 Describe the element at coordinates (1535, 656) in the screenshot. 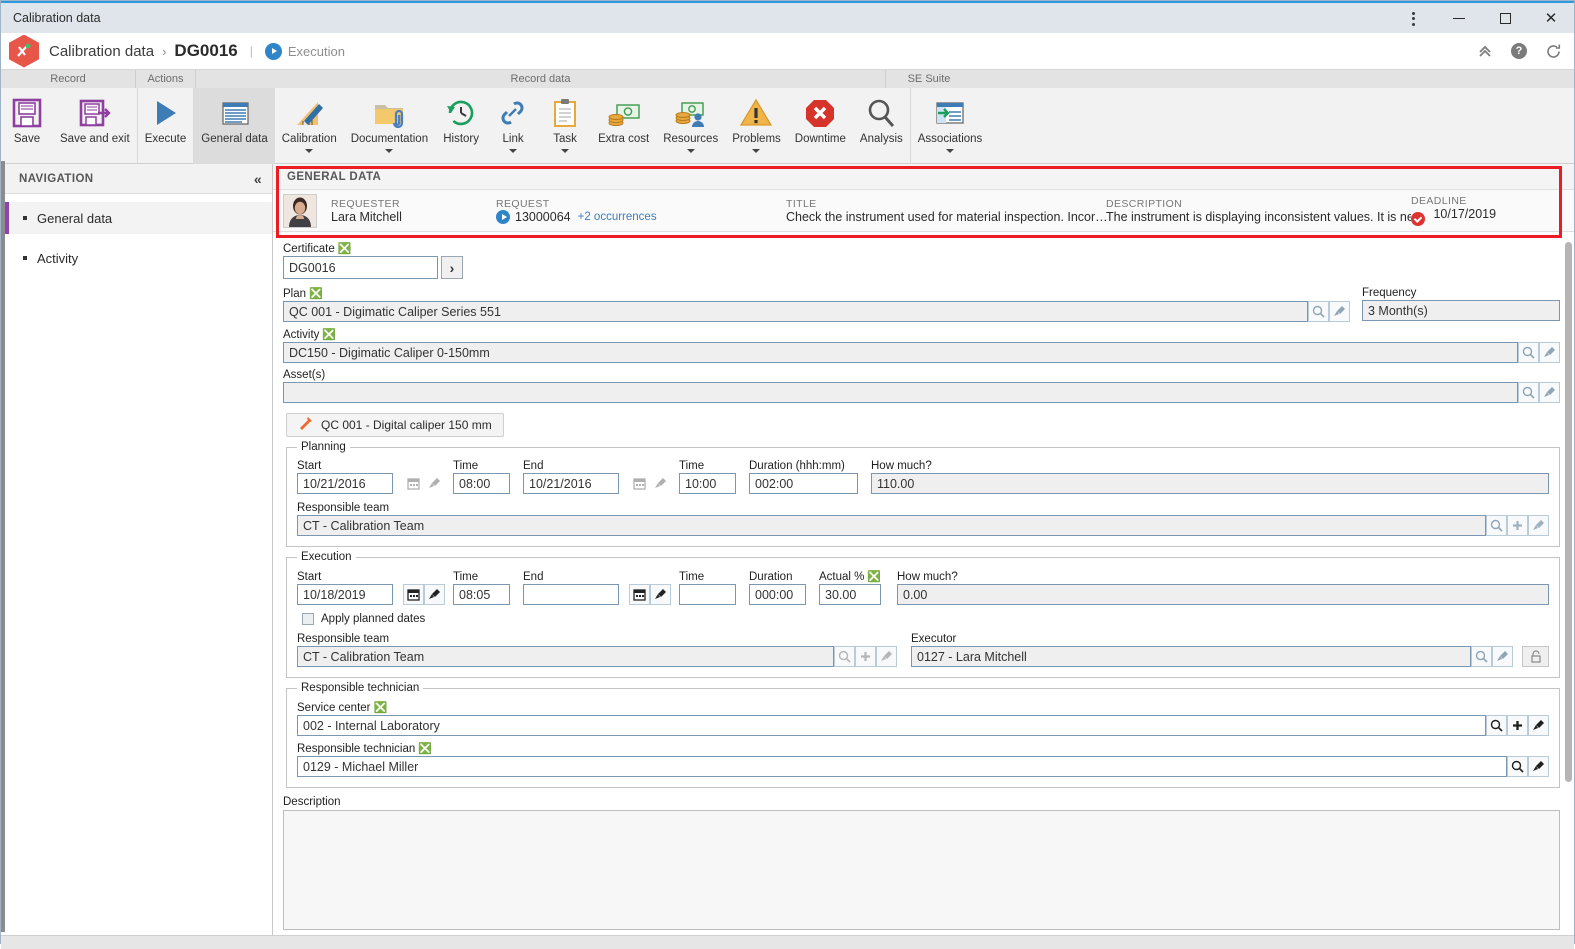

I see `executor-lock-button` at that location.